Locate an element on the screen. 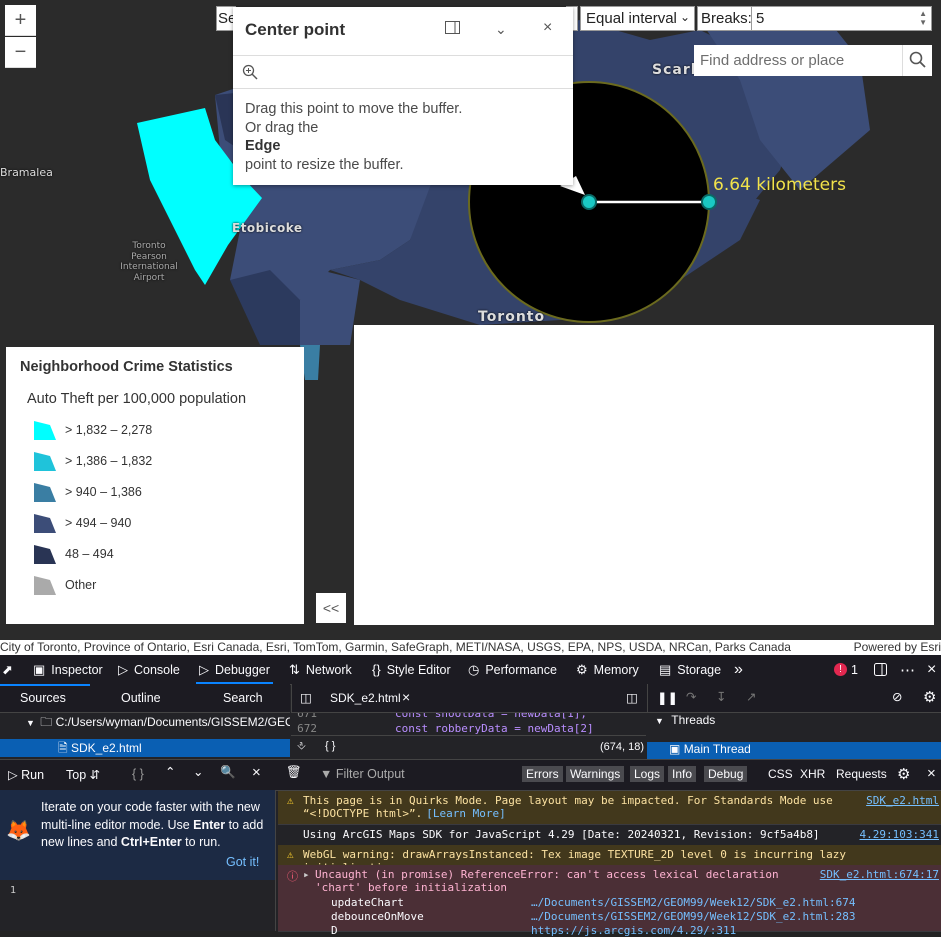 The height and width of the screenshot is (937, 941). close-tab-icon: × is located at coordinates (406, 697).